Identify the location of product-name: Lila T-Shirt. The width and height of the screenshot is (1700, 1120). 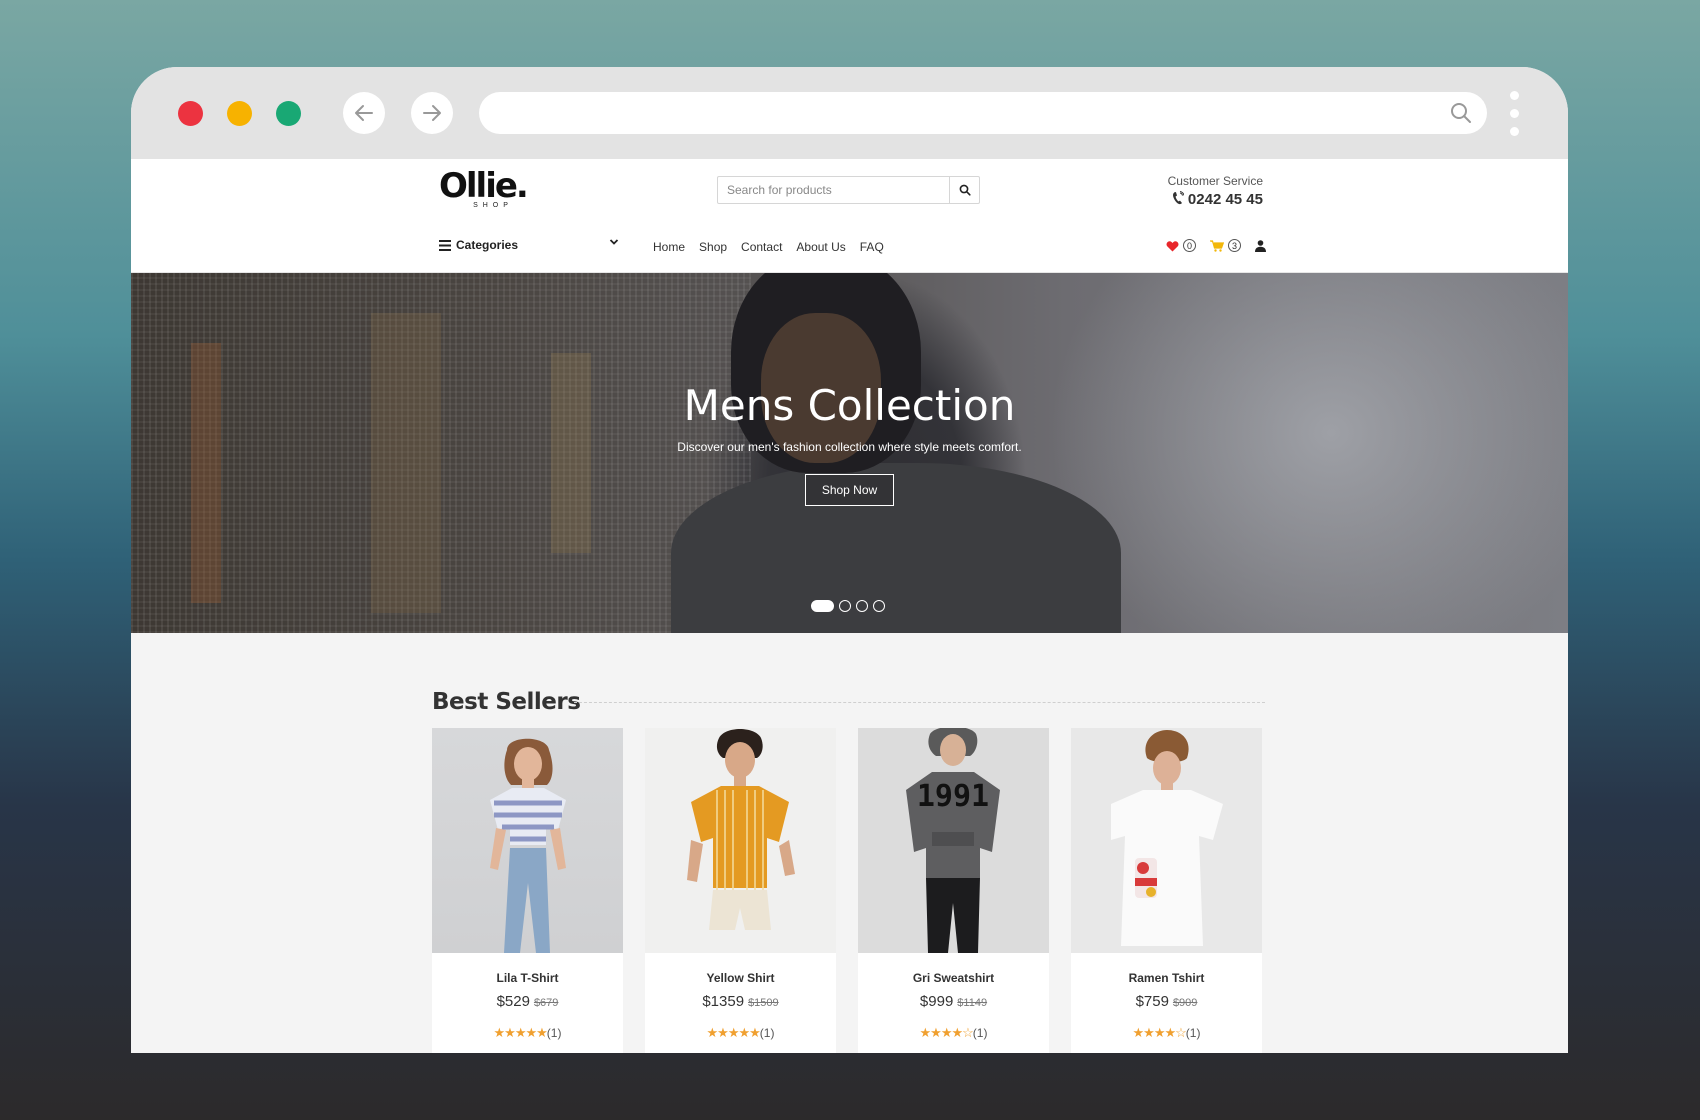
(527, 978).